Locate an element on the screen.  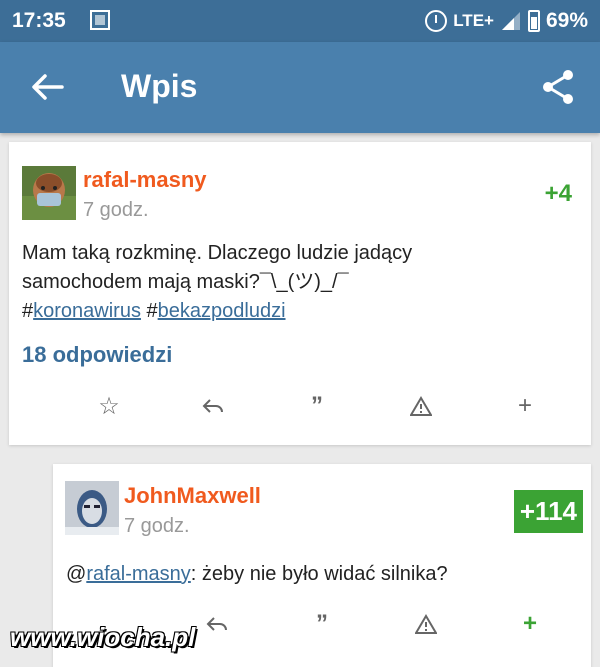
battery-icon is located at coordinates (533, 21).